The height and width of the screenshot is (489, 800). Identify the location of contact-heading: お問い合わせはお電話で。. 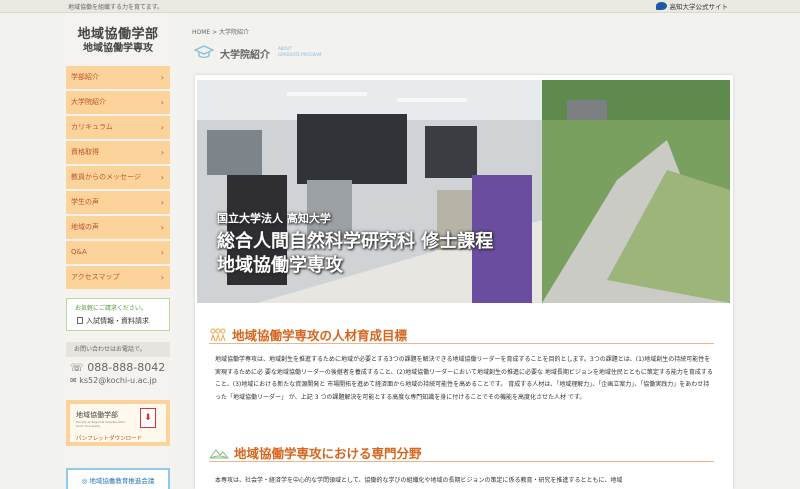
(118, 349).